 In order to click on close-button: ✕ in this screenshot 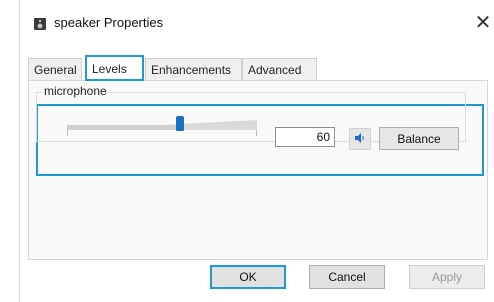, I will do `click(482, 22)`.